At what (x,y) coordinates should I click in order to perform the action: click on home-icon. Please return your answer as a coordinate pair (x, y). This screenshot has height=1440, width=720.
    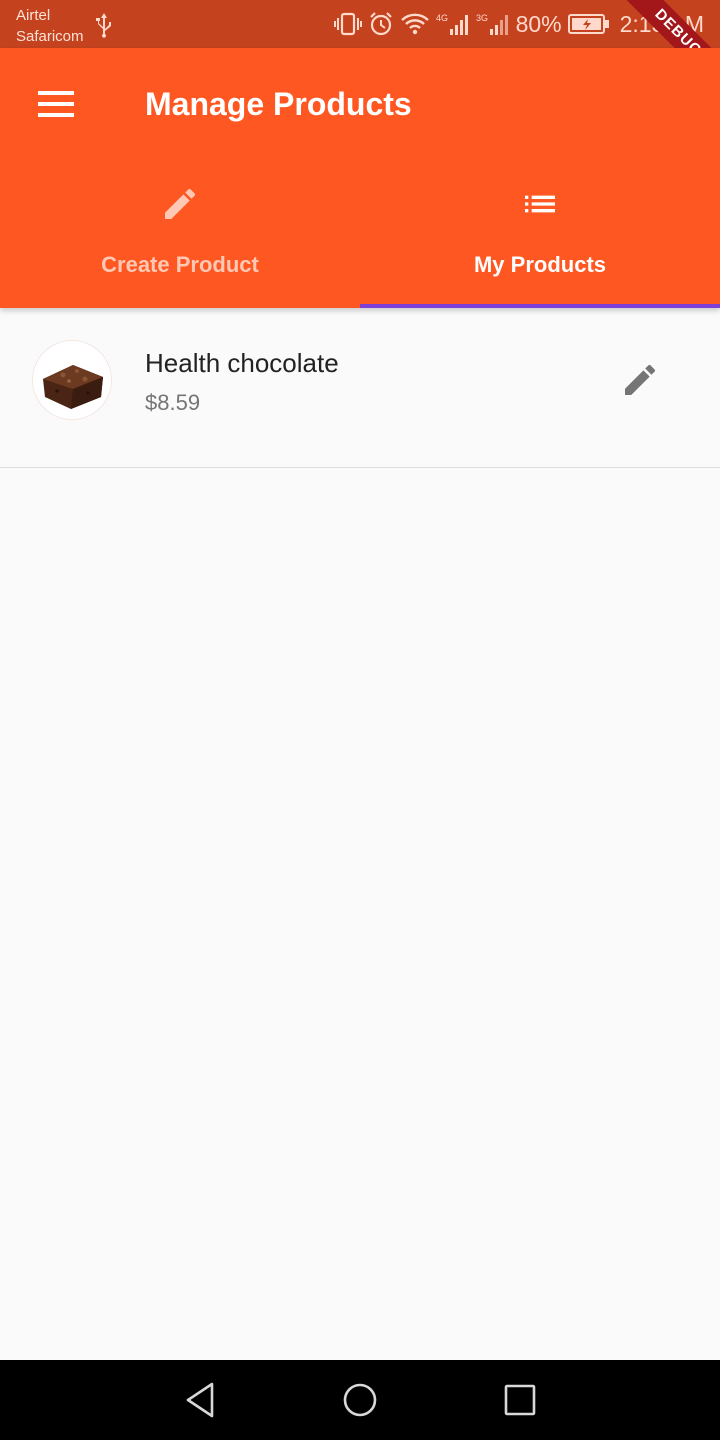
    Looking at the image, I should click on (360, 1400).